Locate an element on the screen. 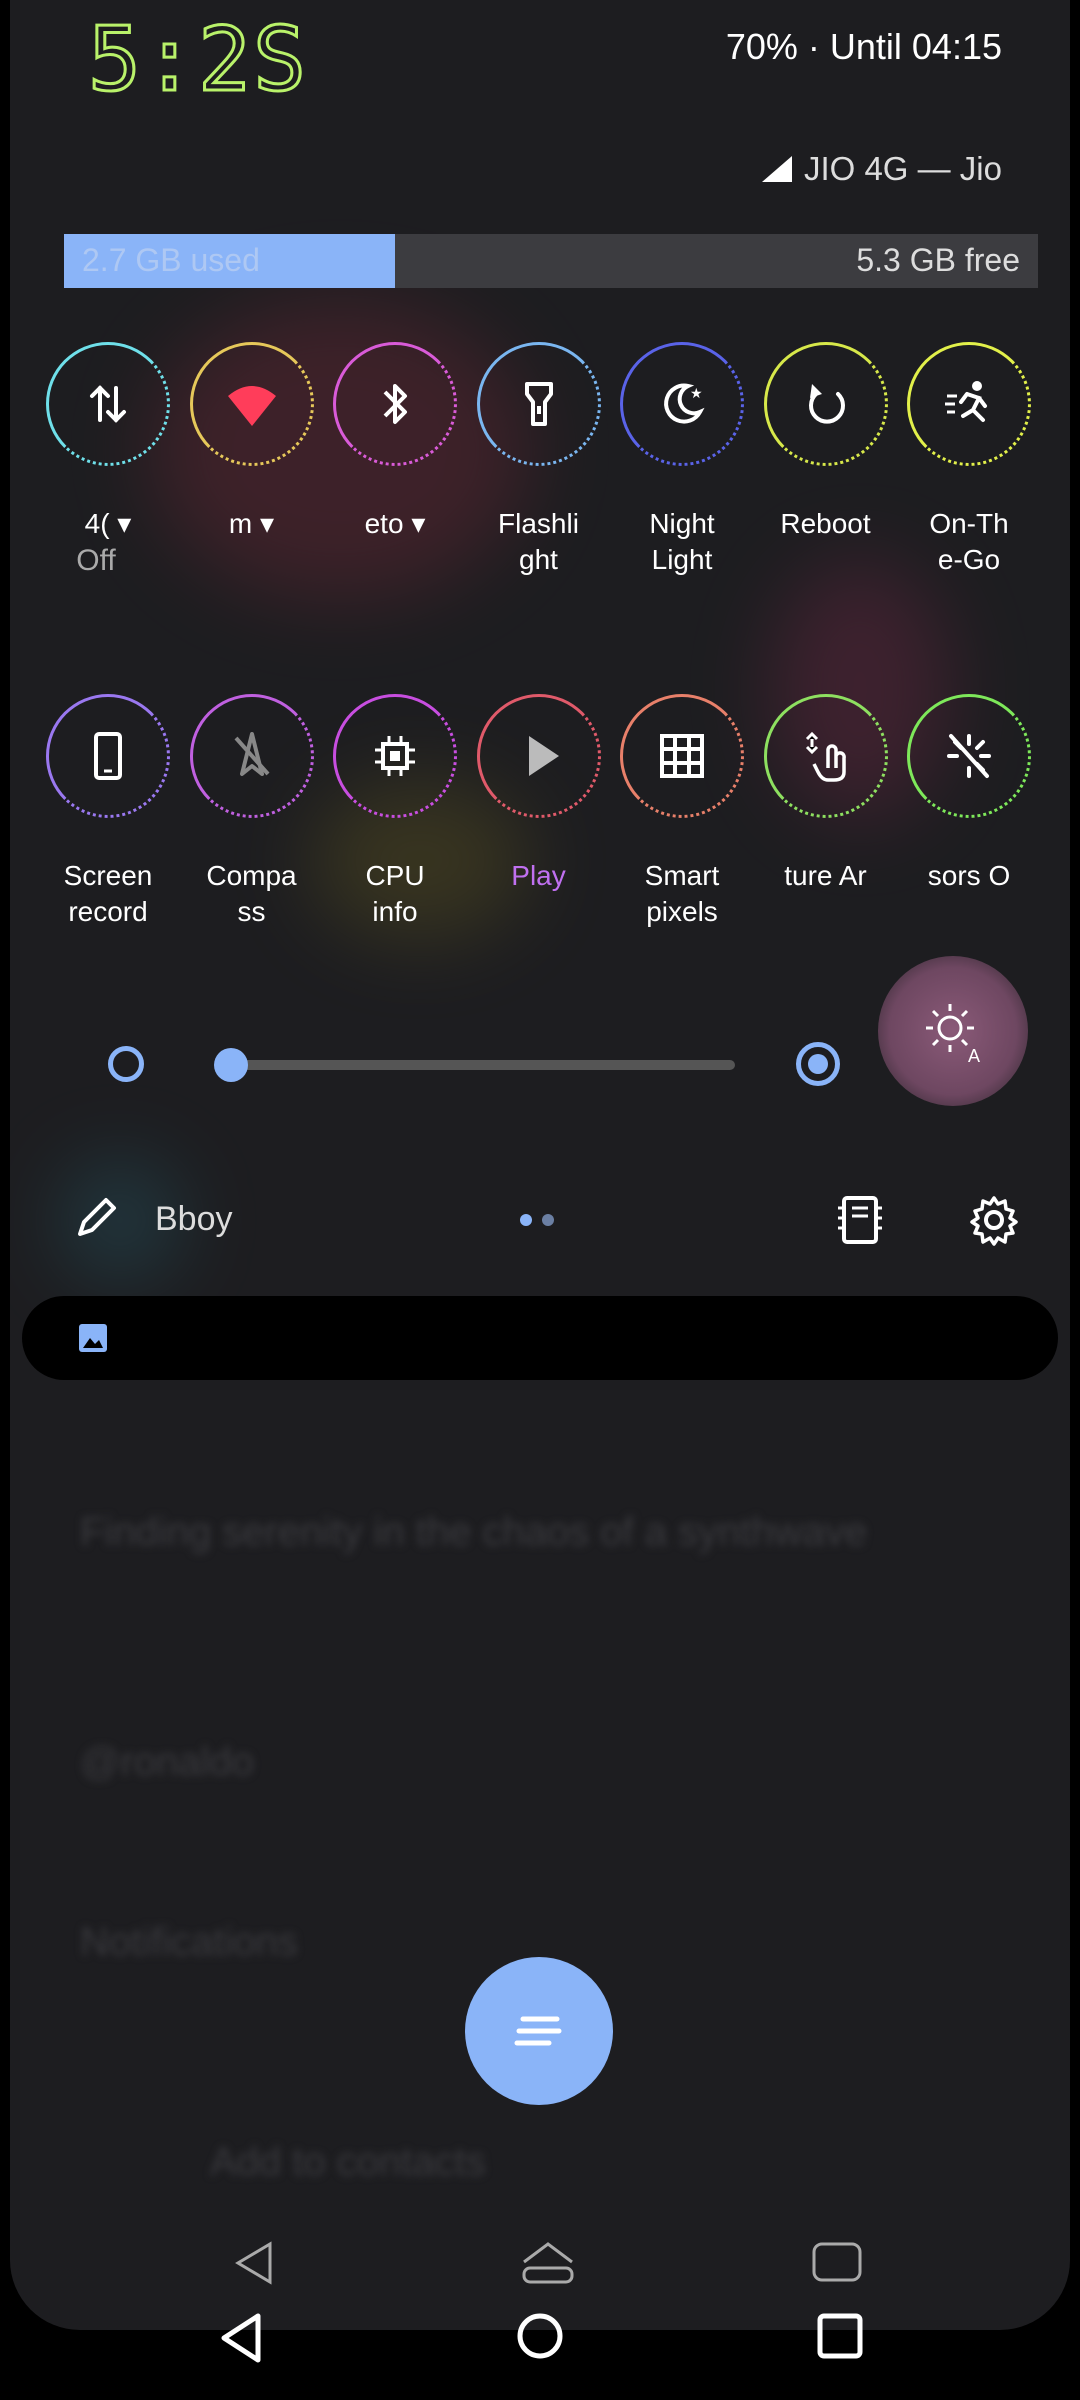  qs-tile-touch is located at coordinates (825, 756).